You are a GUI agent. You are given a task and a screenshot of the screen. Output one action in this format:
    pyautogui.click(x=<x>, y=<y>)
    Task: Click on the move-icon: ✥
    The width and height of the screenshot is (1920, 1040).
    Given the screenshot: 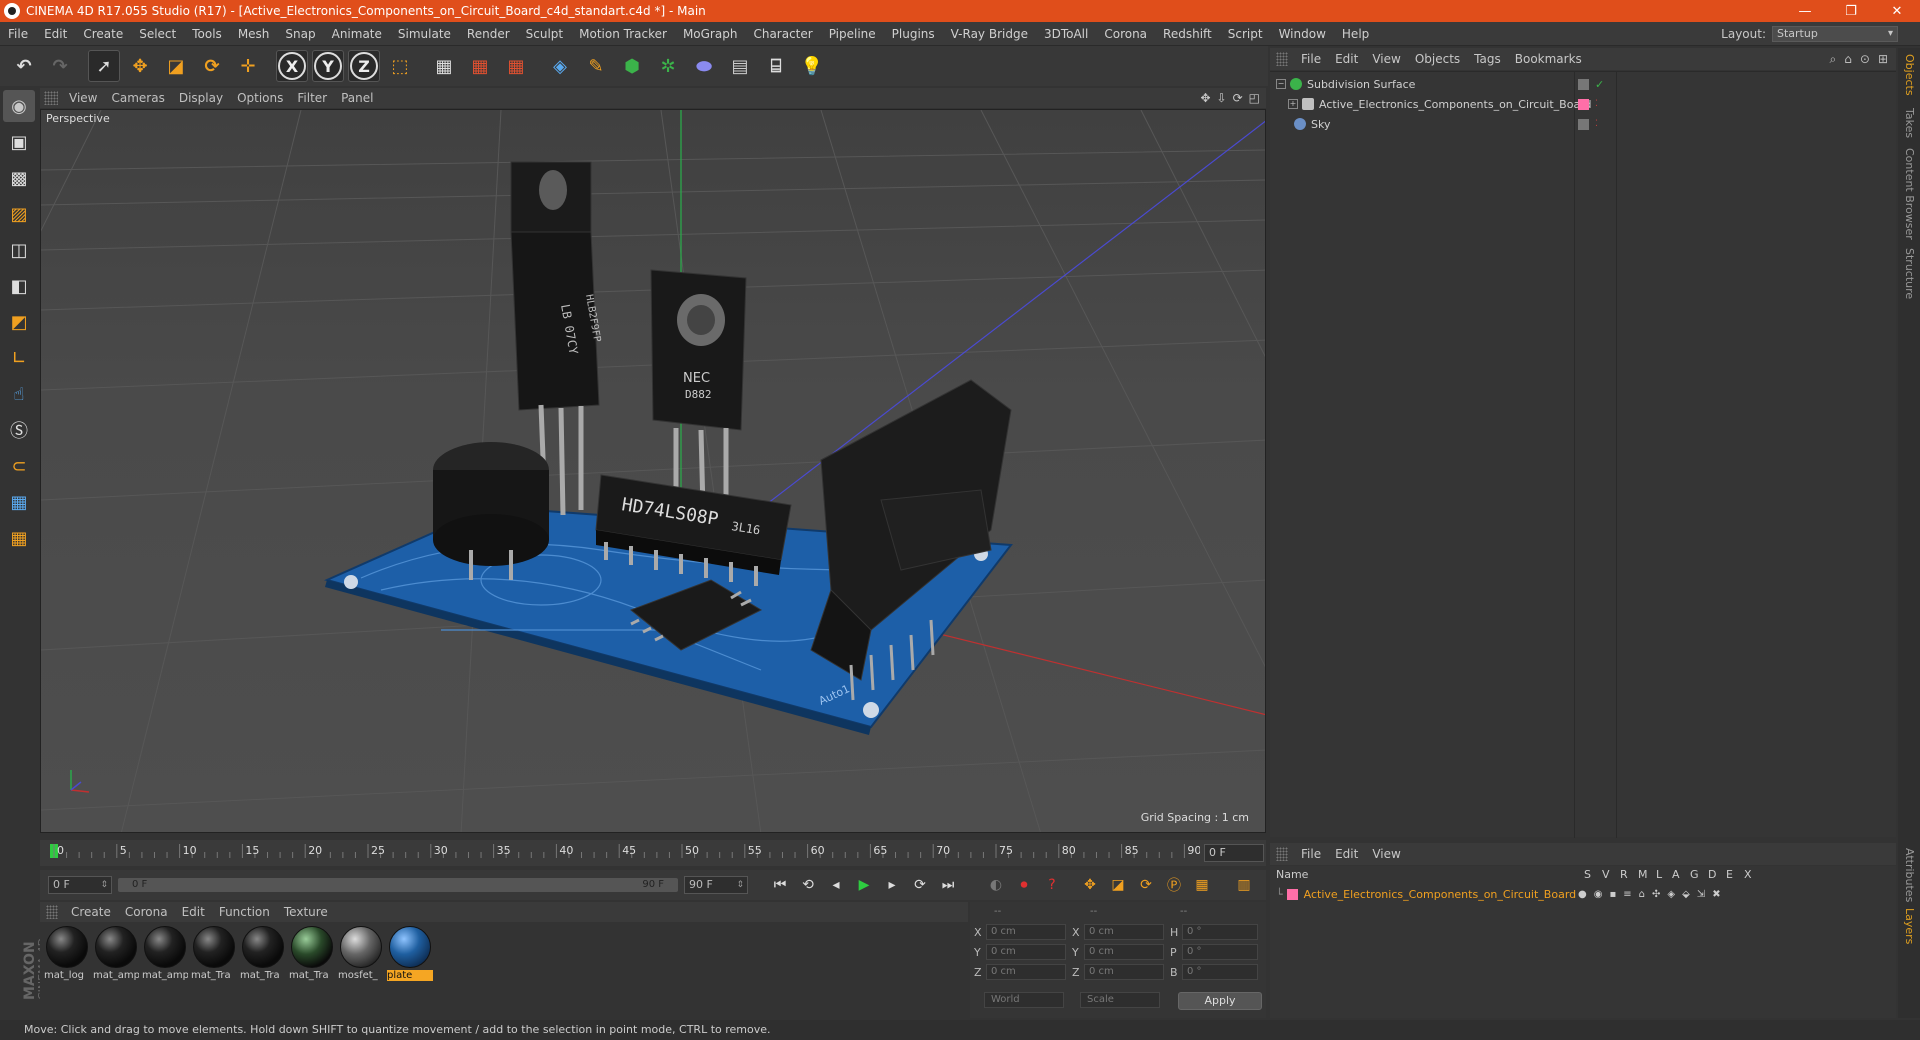 What is the action you would take?
    pyautogui.click(x=140, y=66)
    